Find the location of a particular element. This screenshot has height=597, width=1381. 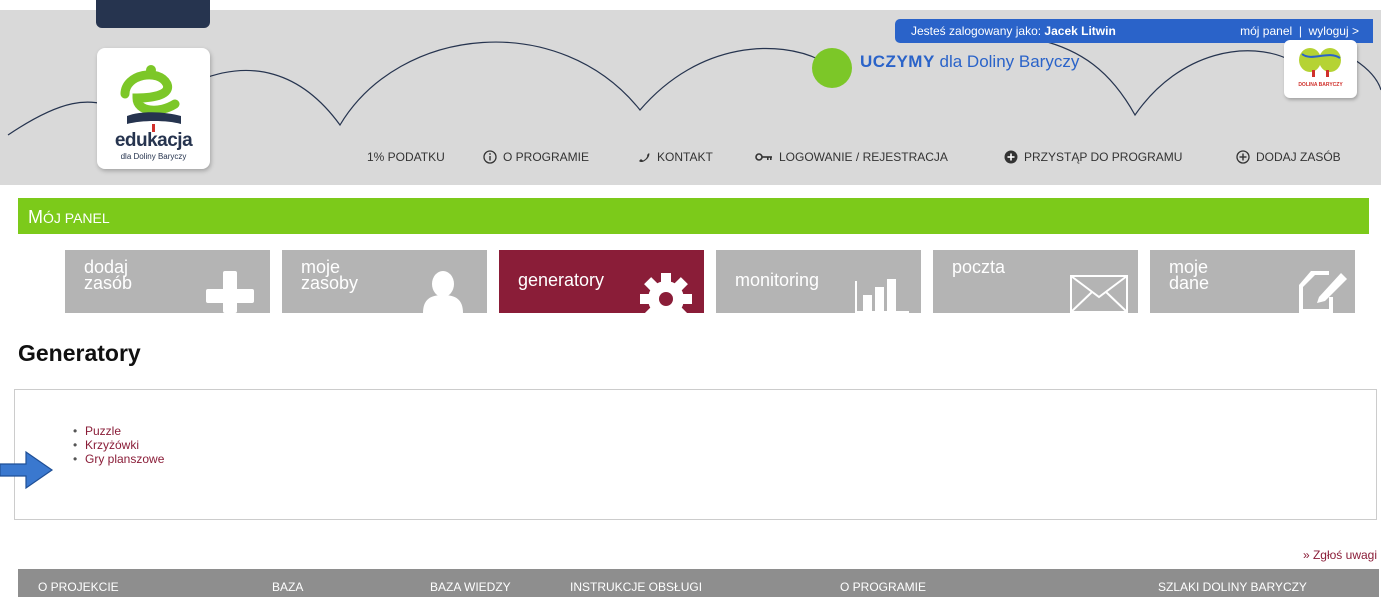

login-prefix: Jesteś zalogowany jako: is located at coordinates (976, 31).